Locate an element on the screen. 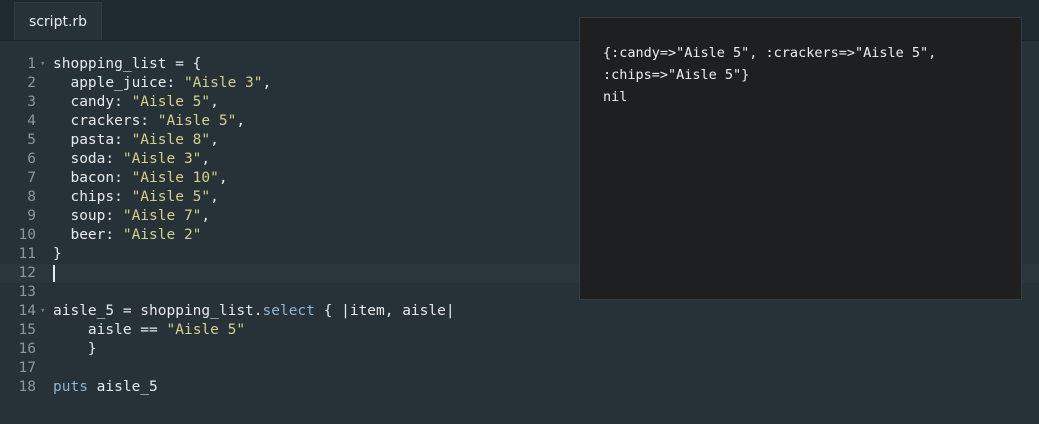 The height and width of the screenshot is (424, 1039). line-number: 13 is located at coordinates (27, 292).